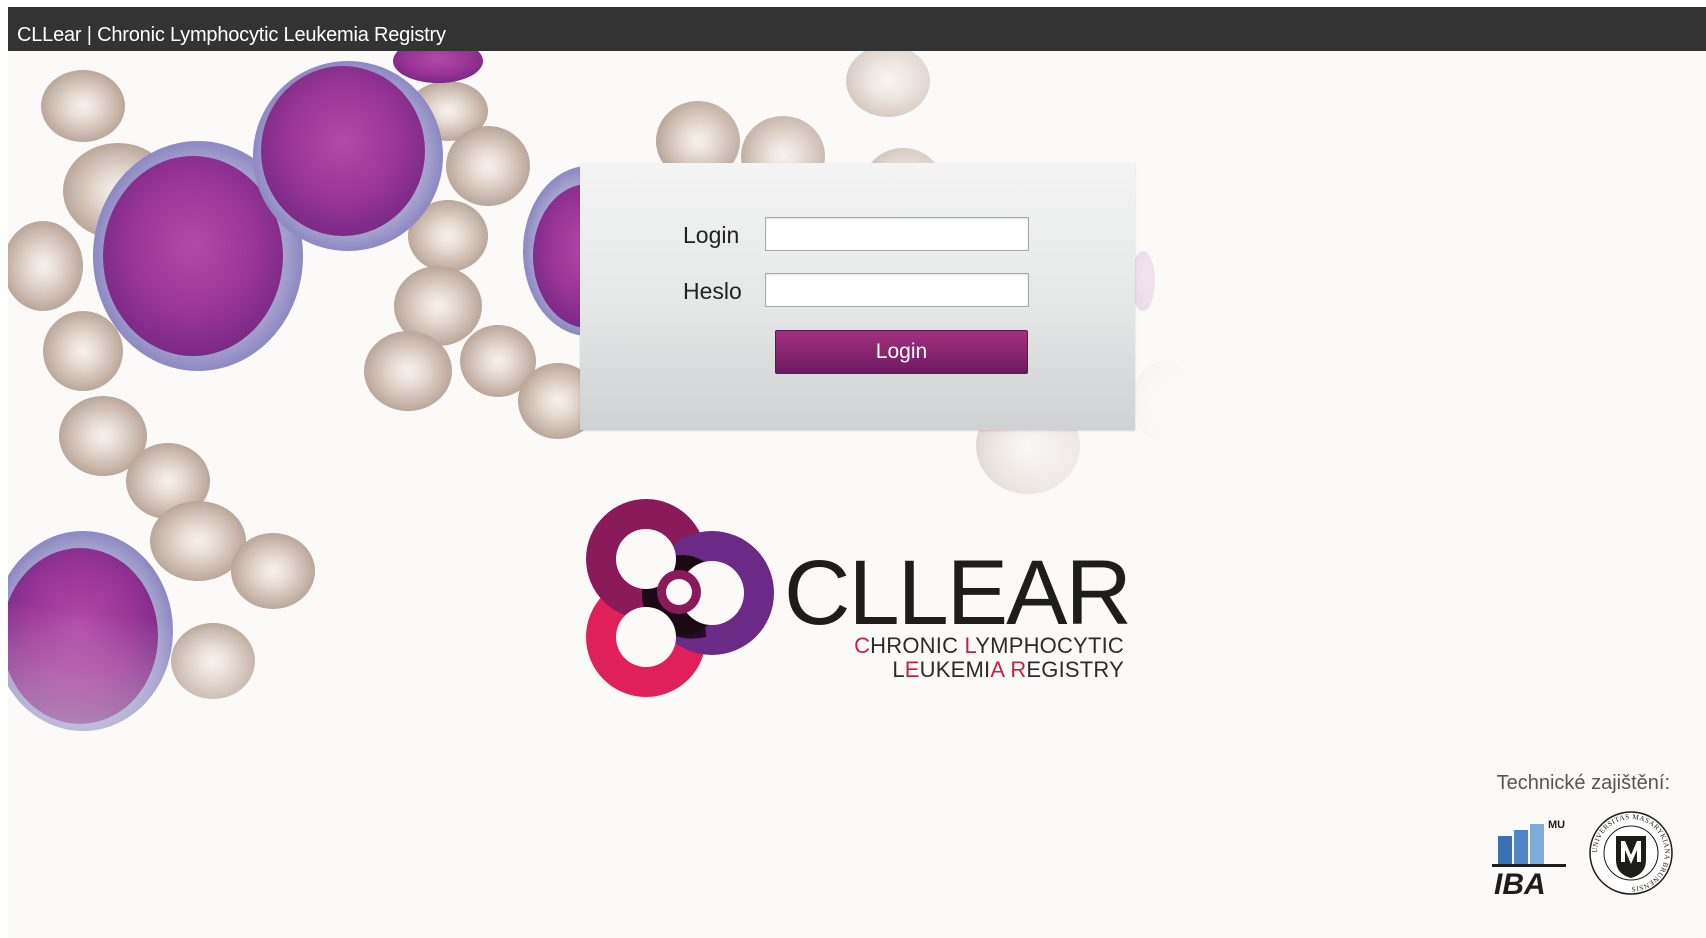 This screenshot has height=938, width=1706. I want to click on logo-subtitle-text1: CHRONIC LYMPHOCYTIC, so click(989, 645).